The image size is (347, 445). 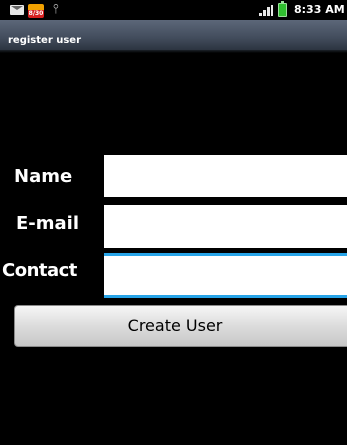 What do you see at coordinates (56, 9) in the screenshot?
I see `usb-icon: ⫯` at bounding box center [56, 9].